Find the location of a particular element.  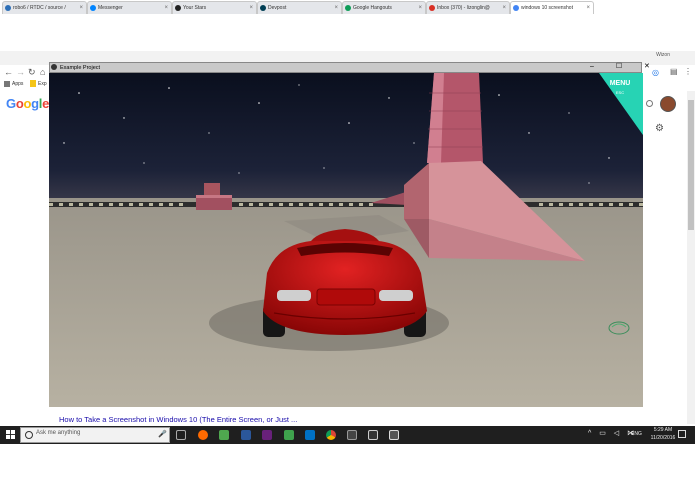

google-apps-icon is located at coordinates (649, 103).